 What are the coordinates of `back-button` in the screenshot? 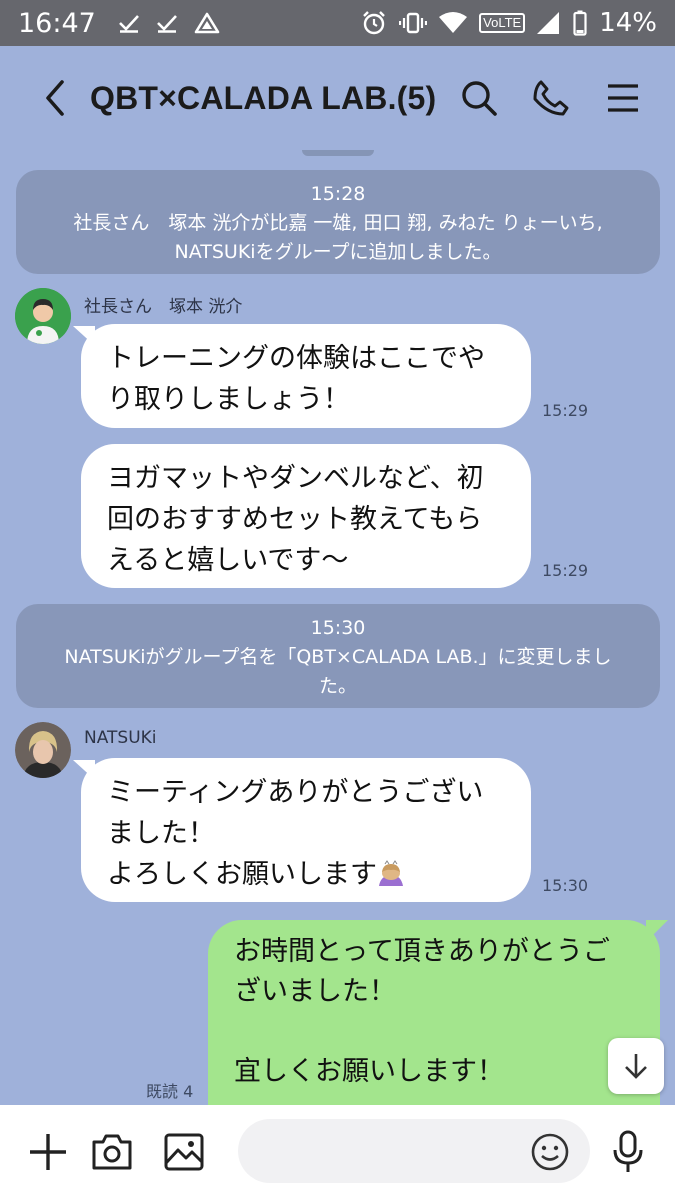 It's located at (55, 98).